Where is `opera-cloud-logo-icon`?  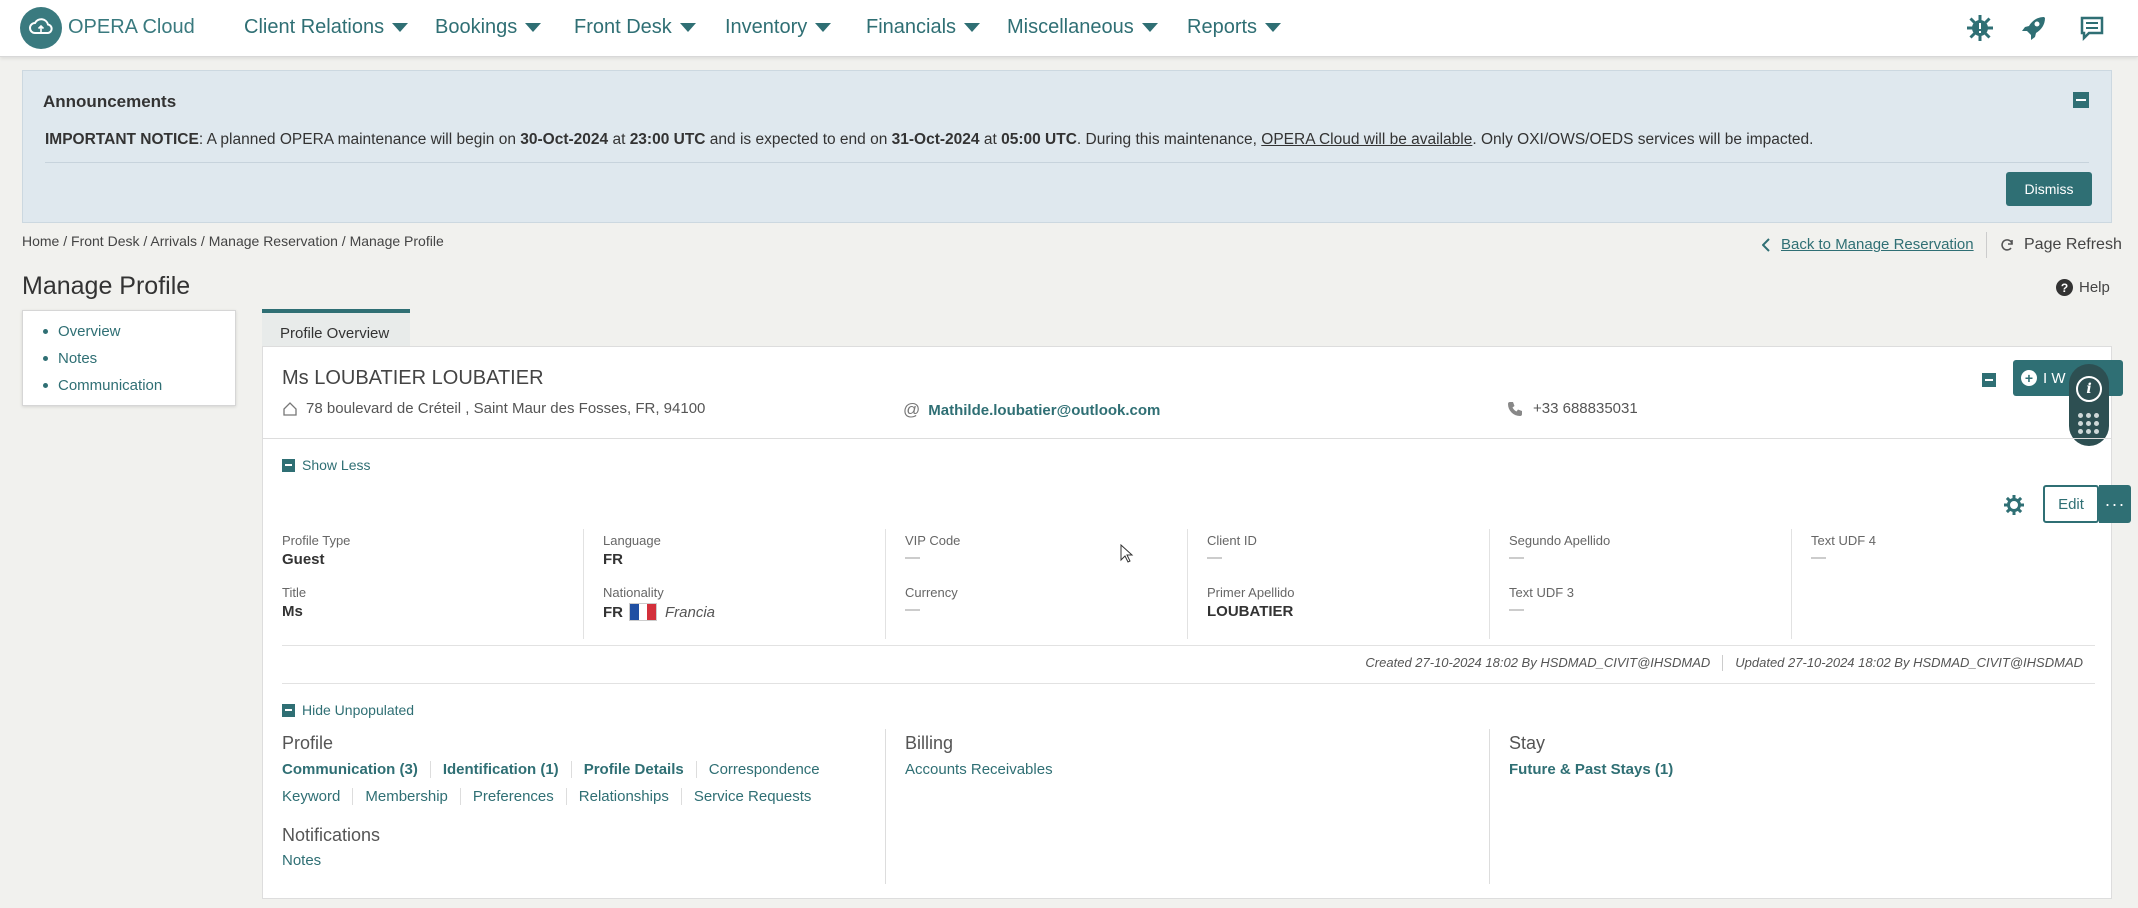
opera-cloud-logo-icon is located at coordinates (41, 28).